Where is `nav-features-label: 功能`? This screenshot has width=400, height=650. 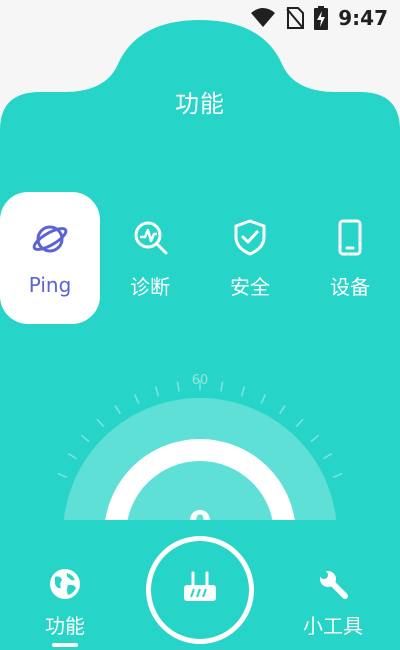
nav-features-label: 功能 is located at coordinates (65, 626).